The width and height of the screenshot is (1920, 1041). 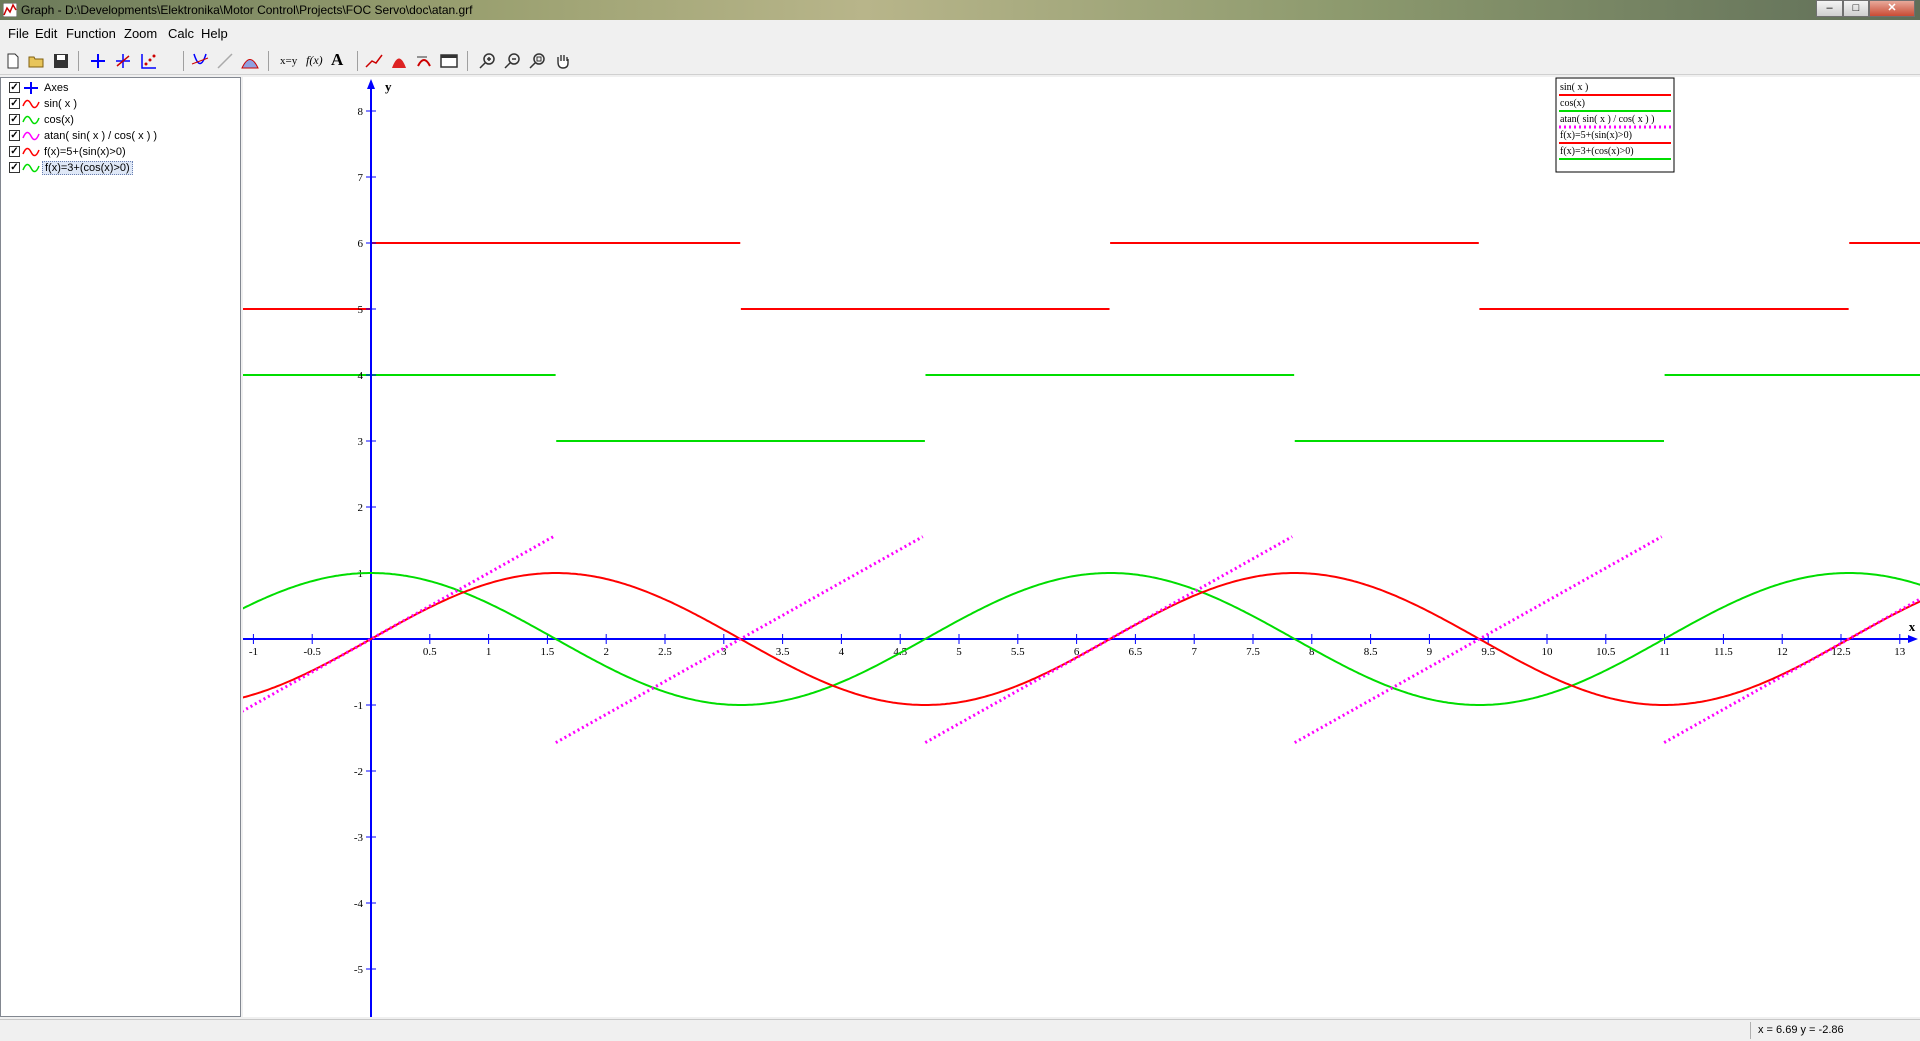 I want to click on y-tick-label: 7, so click(x=361, y=178).